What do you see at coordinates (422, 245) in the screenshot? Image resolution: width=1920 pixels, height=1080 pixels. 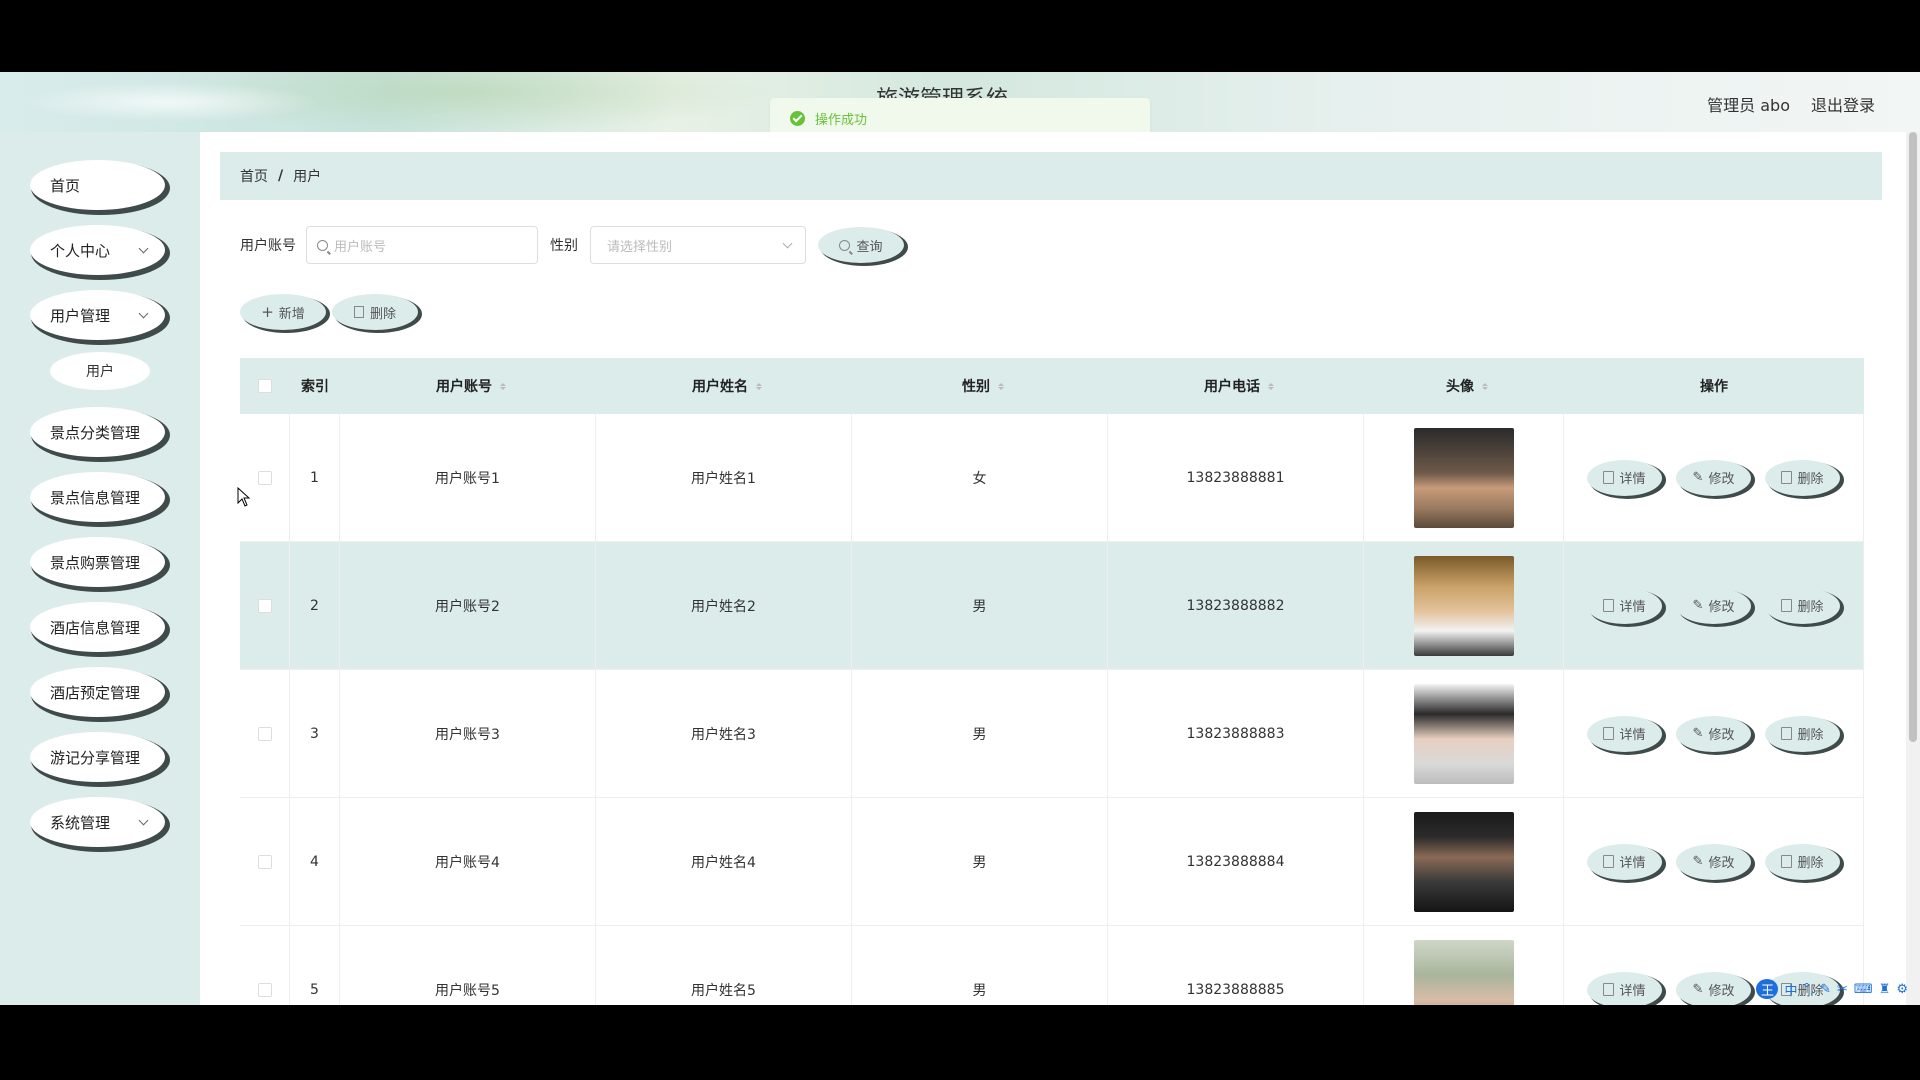 I see `account-search-input: 用户账号` at bounding box center [422, 245].